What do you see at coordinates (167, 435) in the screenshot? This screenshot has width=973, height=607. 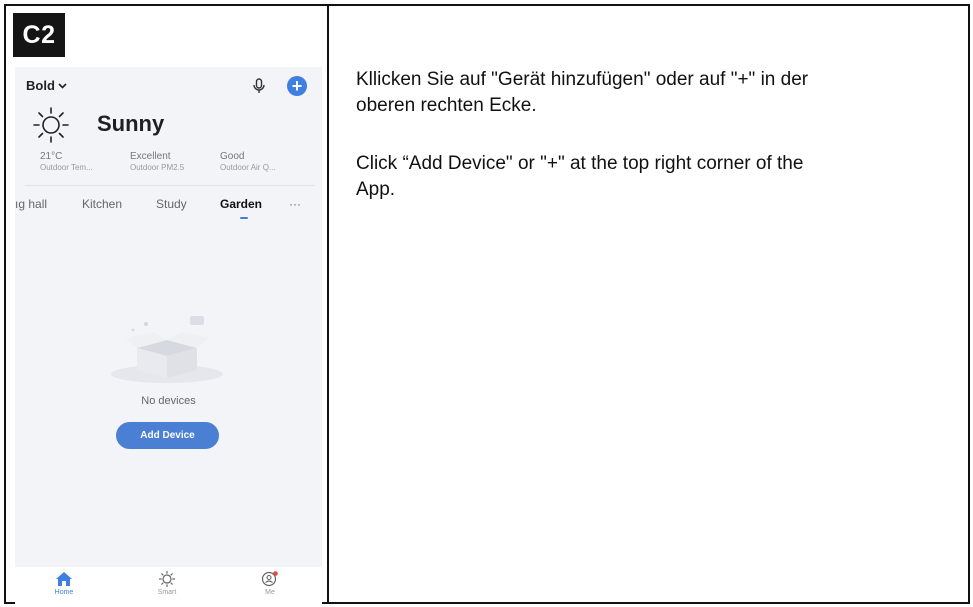 I see `add-device-button: Add Device` at bounding box center [167, 435].